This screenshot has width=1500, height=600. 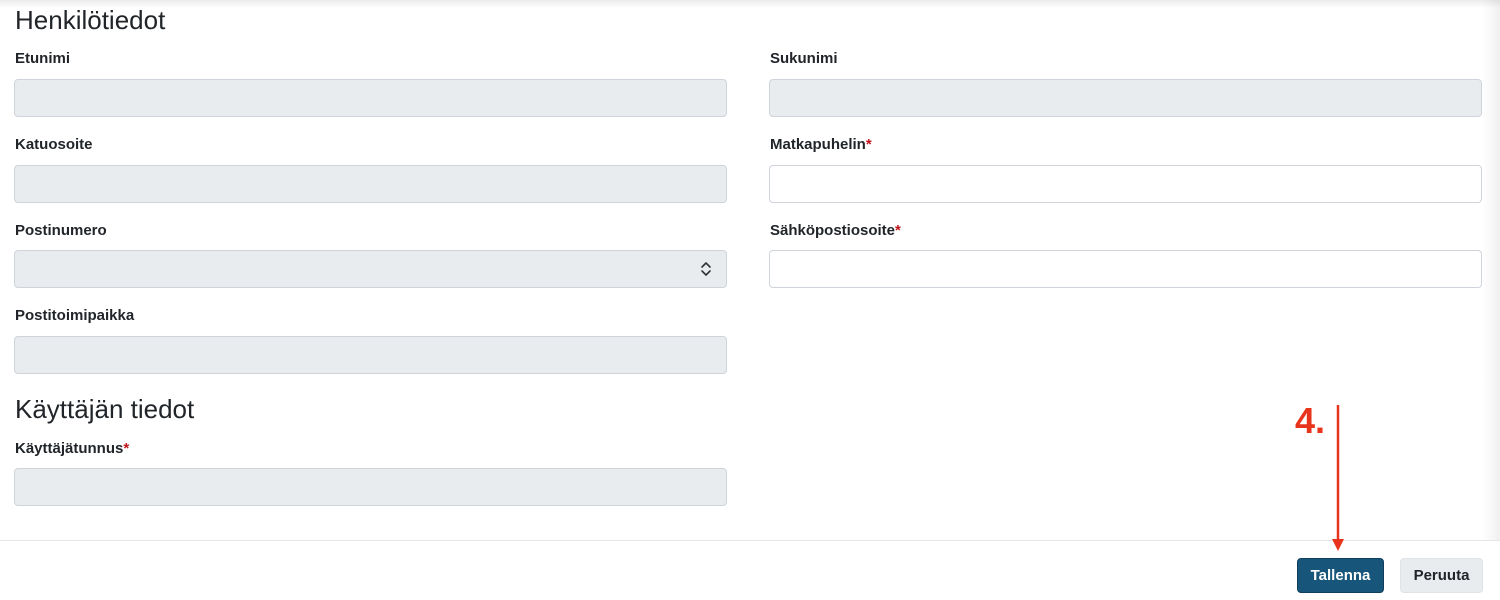 I want to click on label-postal-code-text: Postinumero, so click(x=61, y=230).